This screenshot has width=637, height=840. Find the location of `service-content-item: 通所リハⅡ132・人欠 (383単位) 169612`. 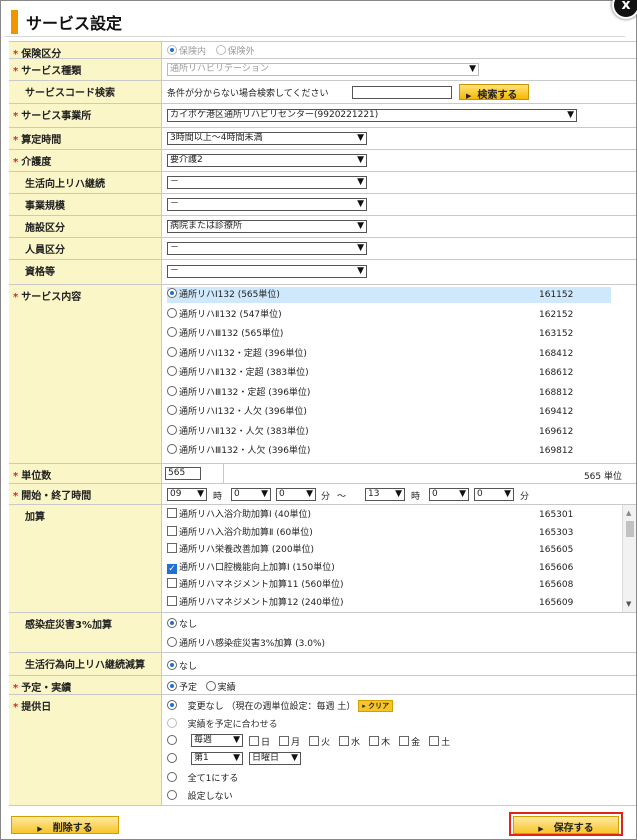

service-content-item: 通所リハⅡ132・人欠 (383単位) 169612 is located at coordinates (389, 432).